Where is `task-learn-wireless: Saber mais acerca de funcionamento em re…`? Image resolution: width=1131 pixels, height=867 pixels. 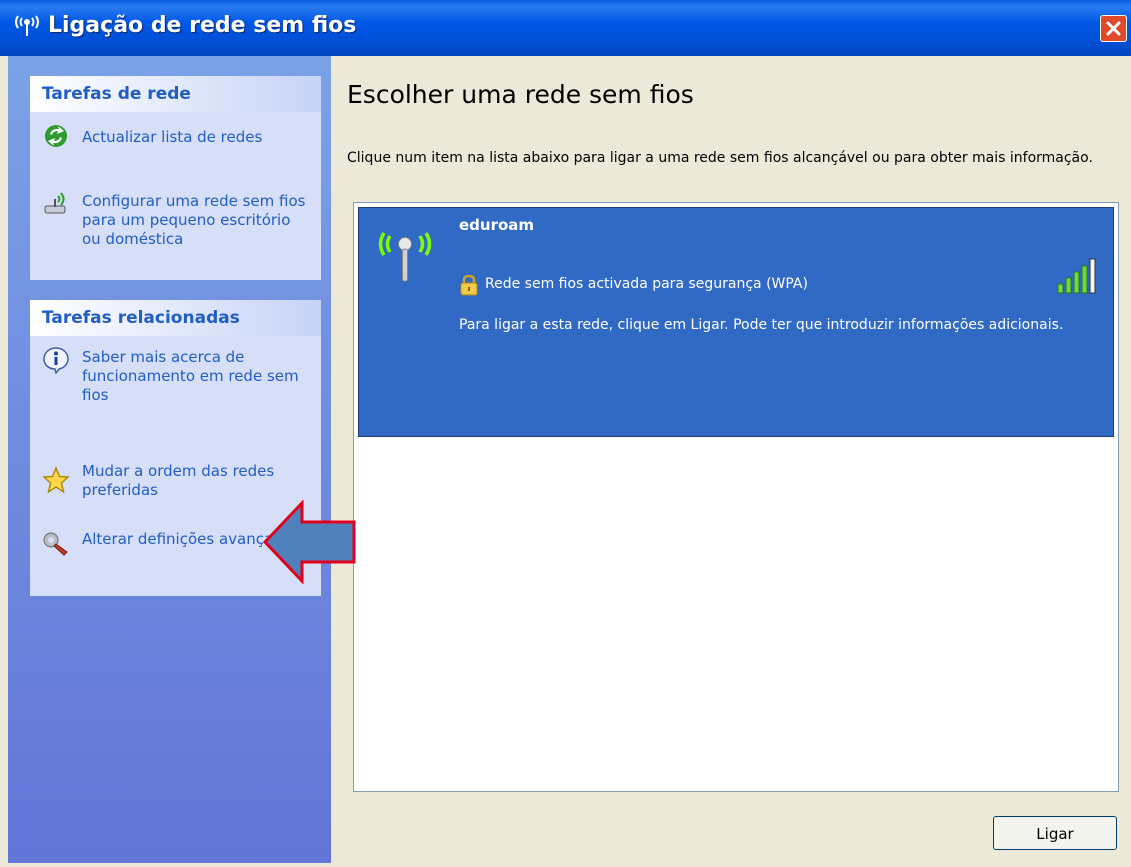 task-learn-wireless: Saber mais acerca de funcionamento em re… is located at coordinates (175, 381).